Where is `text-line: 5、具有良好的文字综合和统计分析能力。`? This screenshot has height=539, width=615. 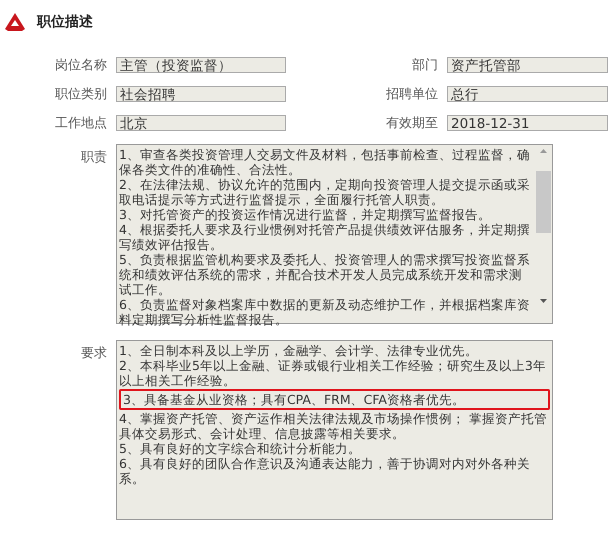 text-line: 5、具有良好的文字综合和统计分析能力。 is located at coordinates (240, 448).